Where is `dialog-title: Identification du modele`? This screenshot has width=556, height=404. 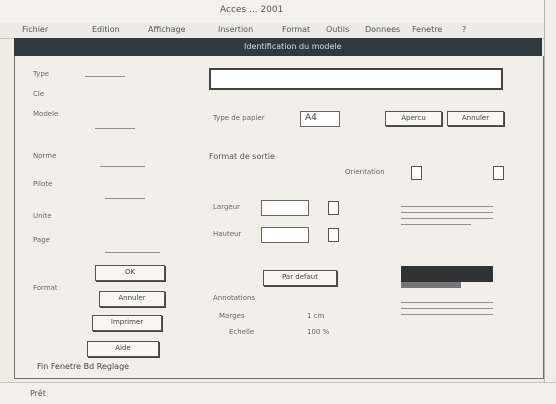
dialog-title: Identification du modele is located at coordinates (293, 46).